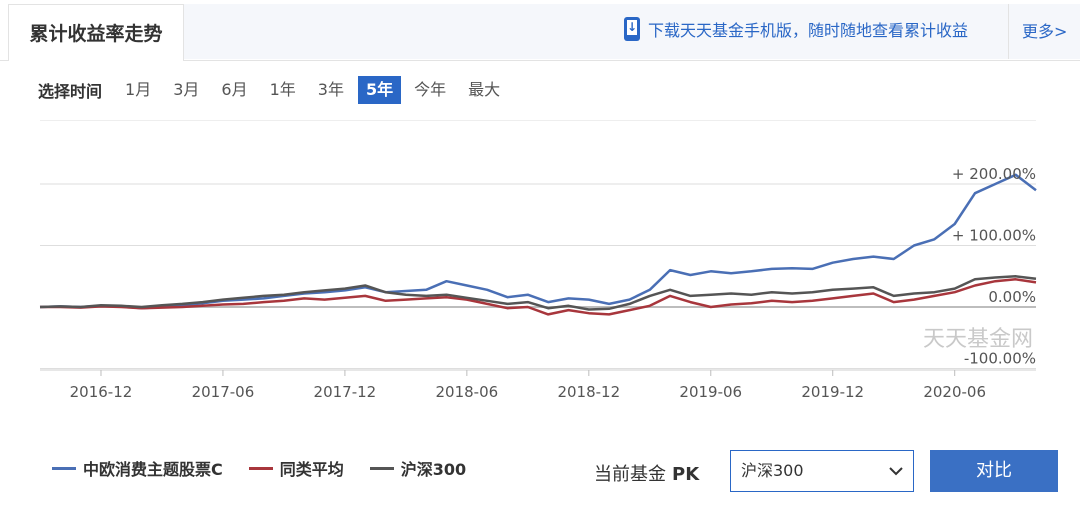  What do you see at coordinates (70, 91) in the screenshot?
I see `time-range-label: 选择时间` at bounding box center [70, 91].